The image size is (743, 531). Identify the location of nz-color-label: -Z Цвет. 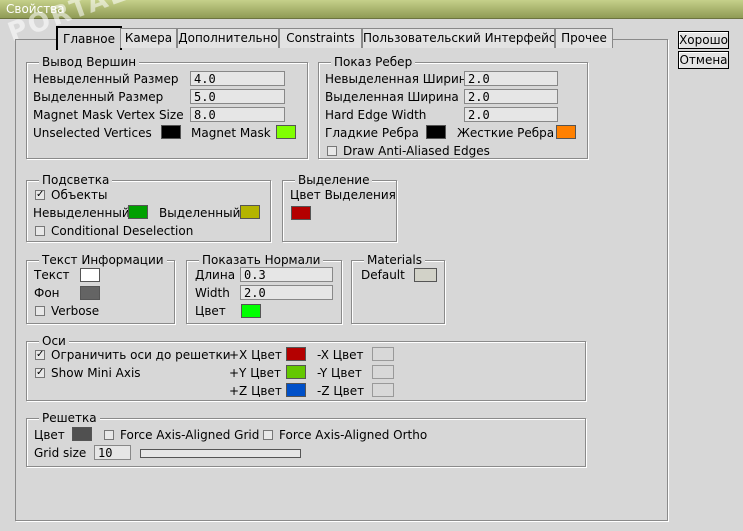
(341, 391).